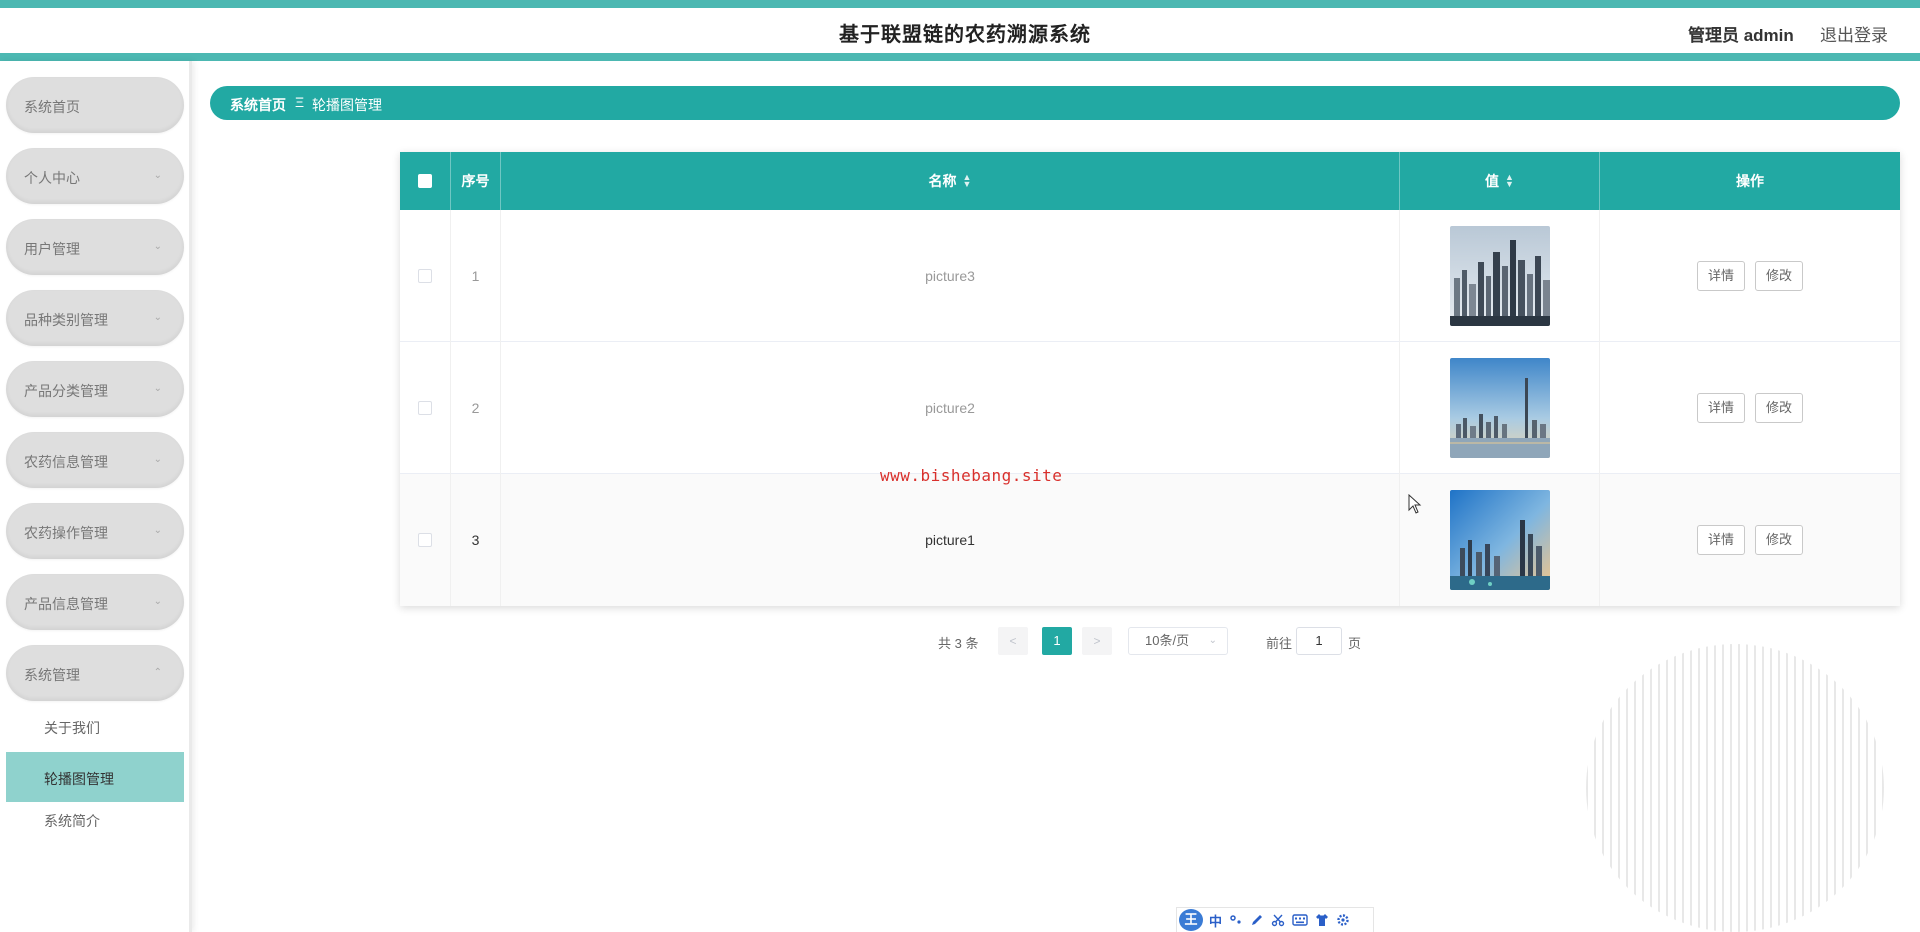 The width and height of the screenshot is (1920, 932). I want to click on sidebar-item-label: 农药信息管理, so click(66, 462).